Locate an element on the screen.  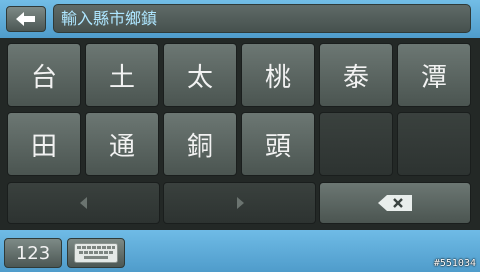
key: 頭 is located at coordinates (278, 144).